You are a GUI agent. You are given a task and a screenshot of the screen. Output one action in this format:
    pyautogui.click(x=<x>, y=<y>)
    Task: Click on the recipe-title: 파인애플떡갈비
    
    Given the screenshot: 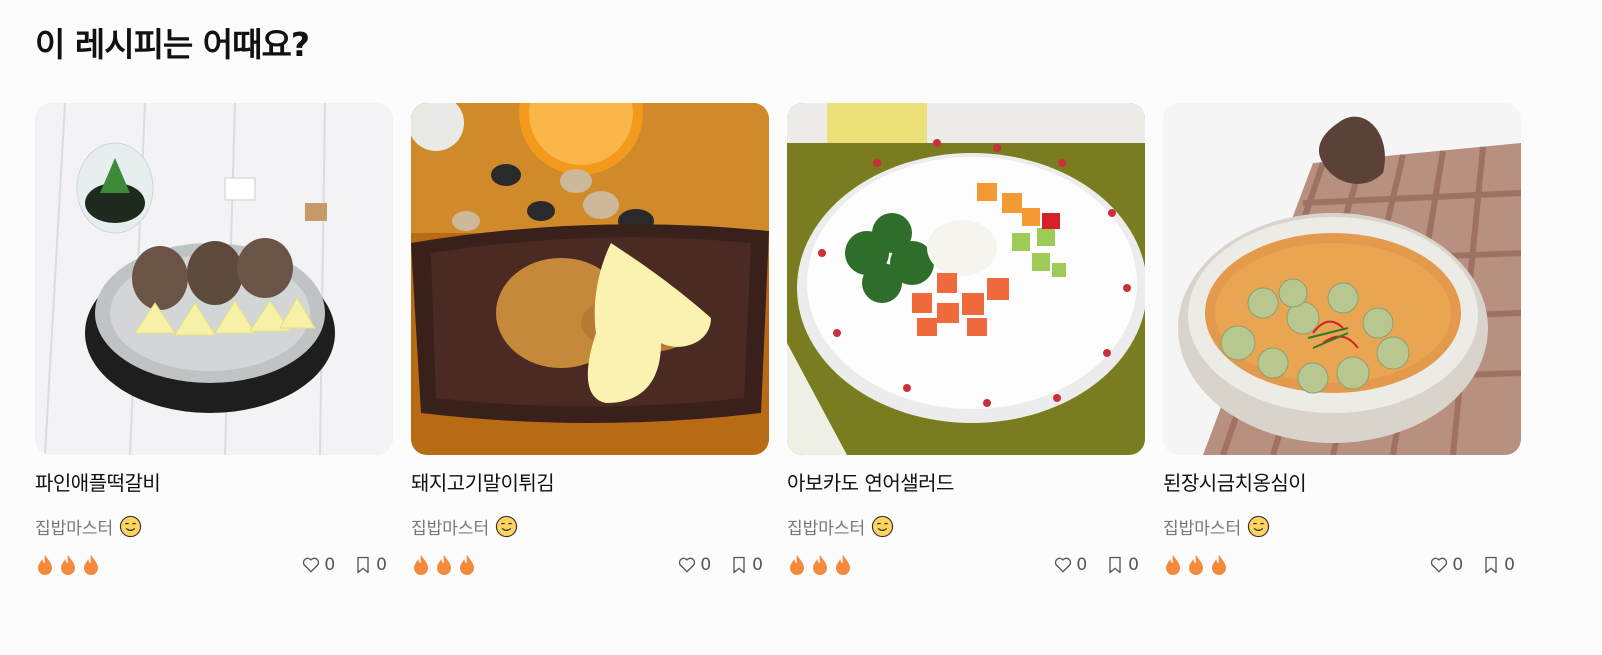 What is the action you would take?
    pyautogui.click(x=214, y=483)
    